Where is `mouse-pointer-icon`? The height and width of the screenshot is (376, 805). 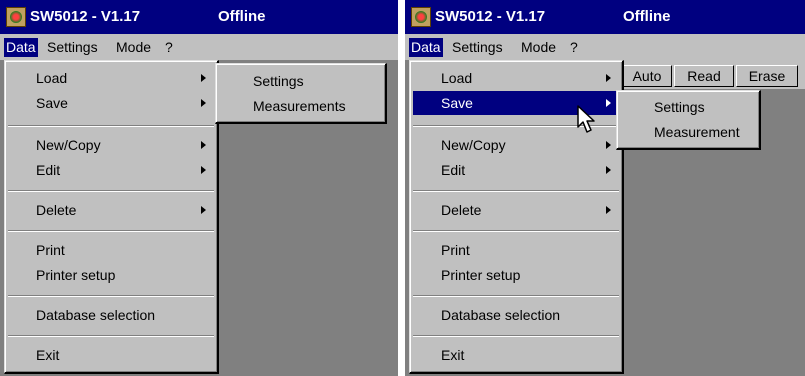
mouse-pointer-icon is located at coordinates (586, 119).